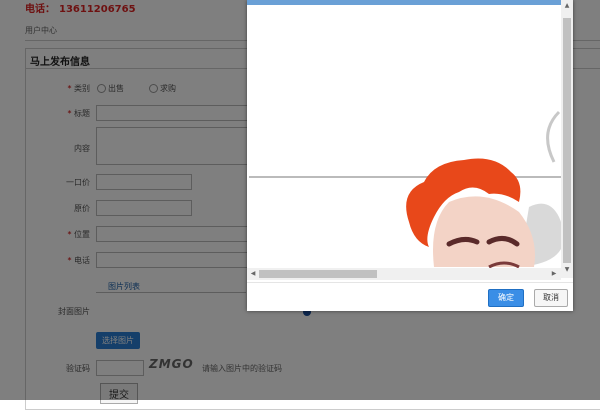 The image size is (600, 410). Describe the element at coordinates (253, 274) in the screenshot. I see `scroll-left-arrow-icon: ◀` at that location.